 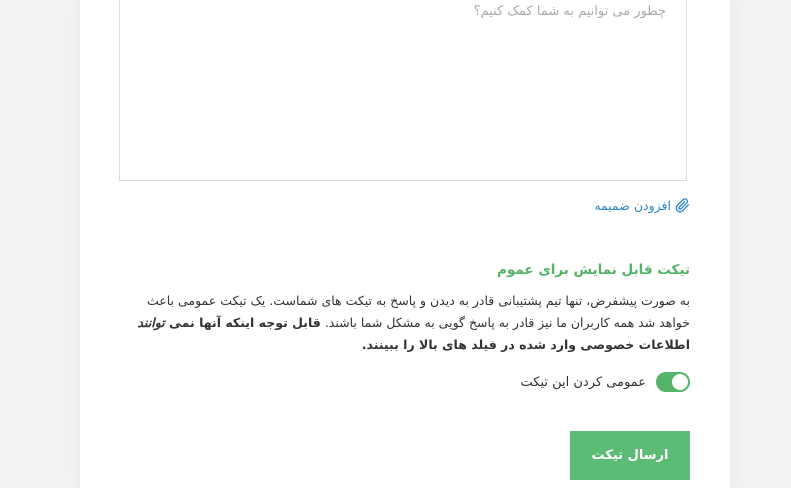 I want to click on public-toggle-row: عمومی کردن این تیکت, so click(x=605, y=382).